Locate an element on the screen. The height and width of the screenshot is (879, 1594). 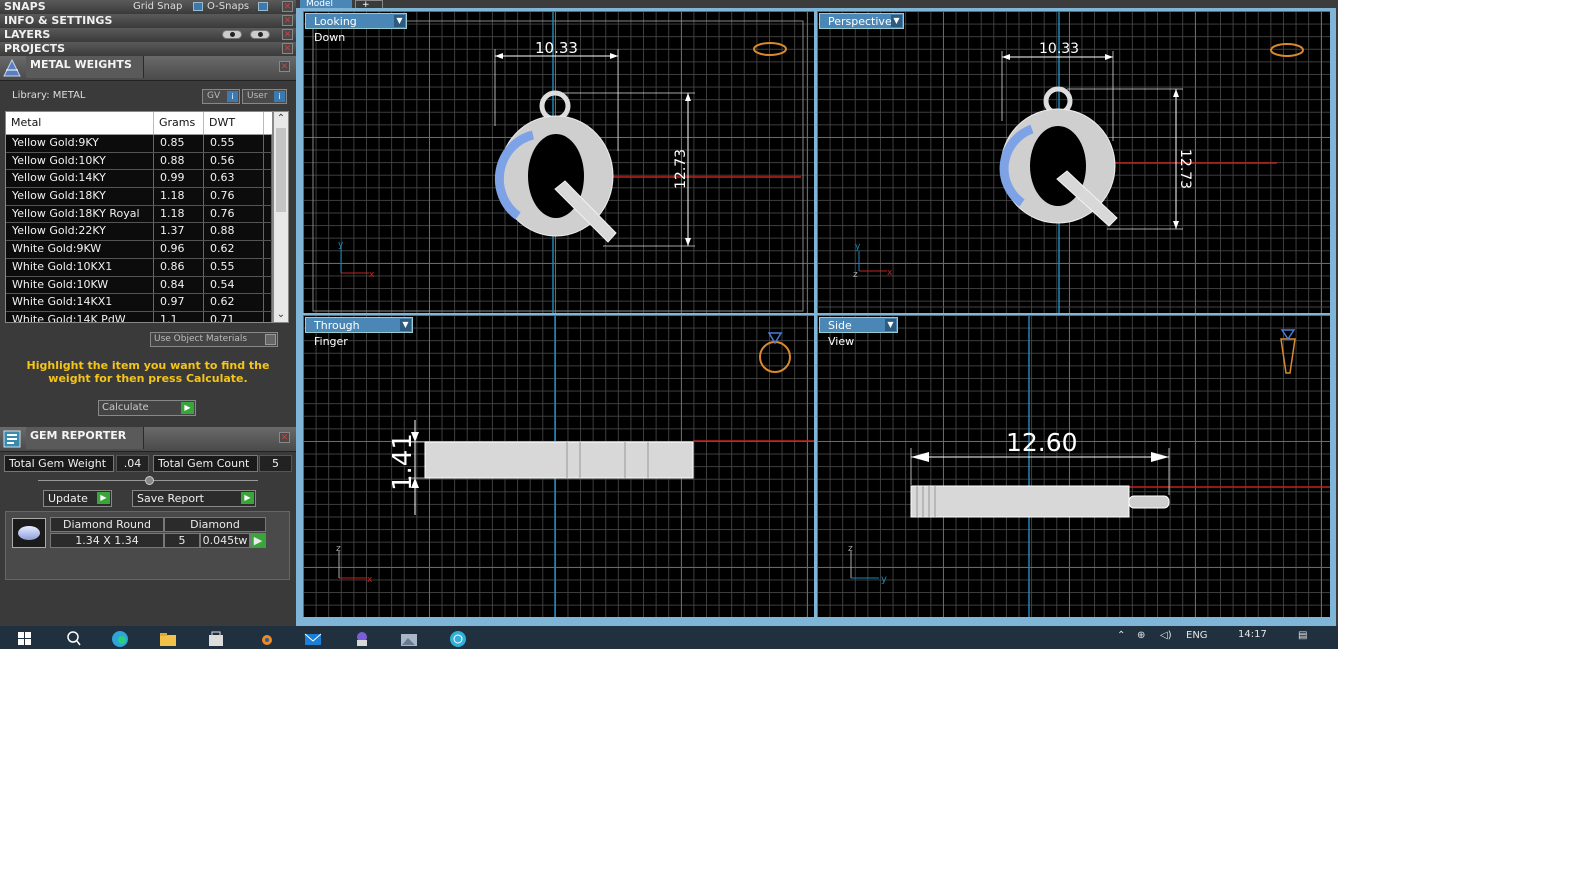
viewport-perspective: 10.33 12.73 x y z Perspective ▼ is located at coordinates (1073, 162).